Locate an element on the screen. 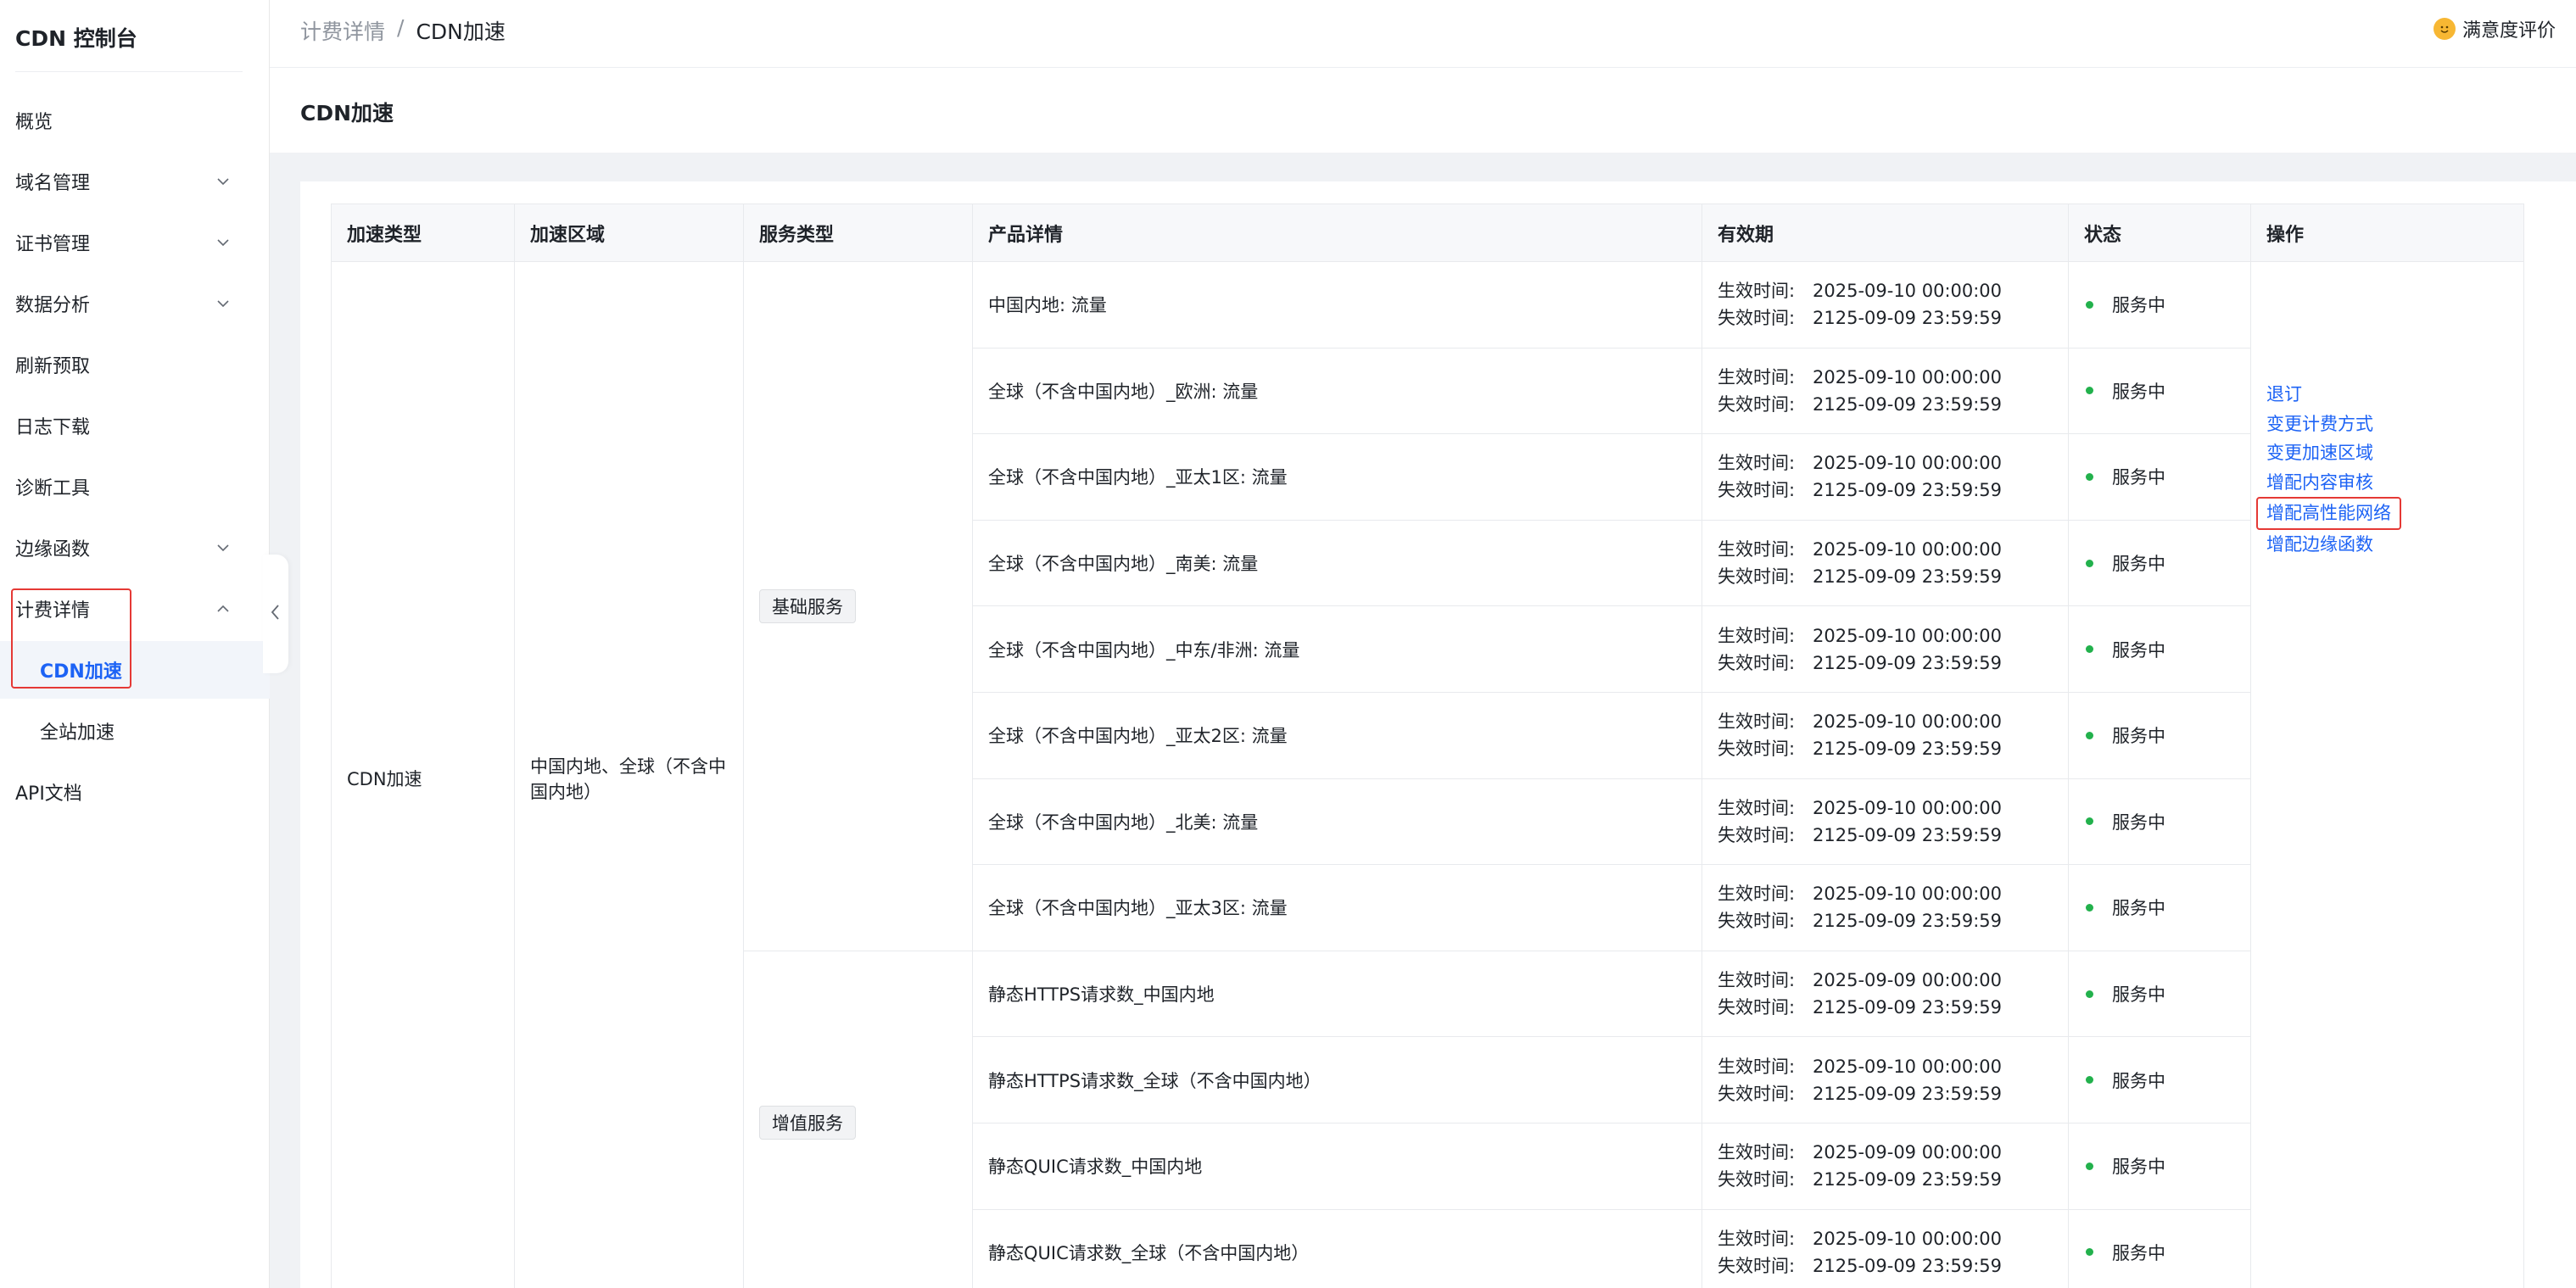 The width and height of the screenshot is (2576, 1288). column-header: 有效期 is located at coordinates (1885, 233).